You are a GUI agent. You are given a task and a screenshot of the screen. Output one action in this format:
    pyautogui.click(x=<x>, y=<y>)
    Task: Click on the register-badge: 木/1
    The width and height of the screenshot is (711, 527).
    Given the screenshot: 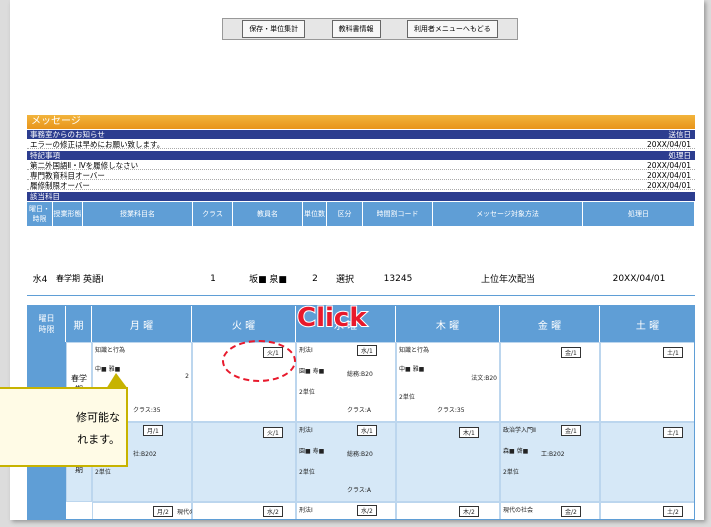 What is the action you would take?
    pyautogui.click(x=469, y=432)
    